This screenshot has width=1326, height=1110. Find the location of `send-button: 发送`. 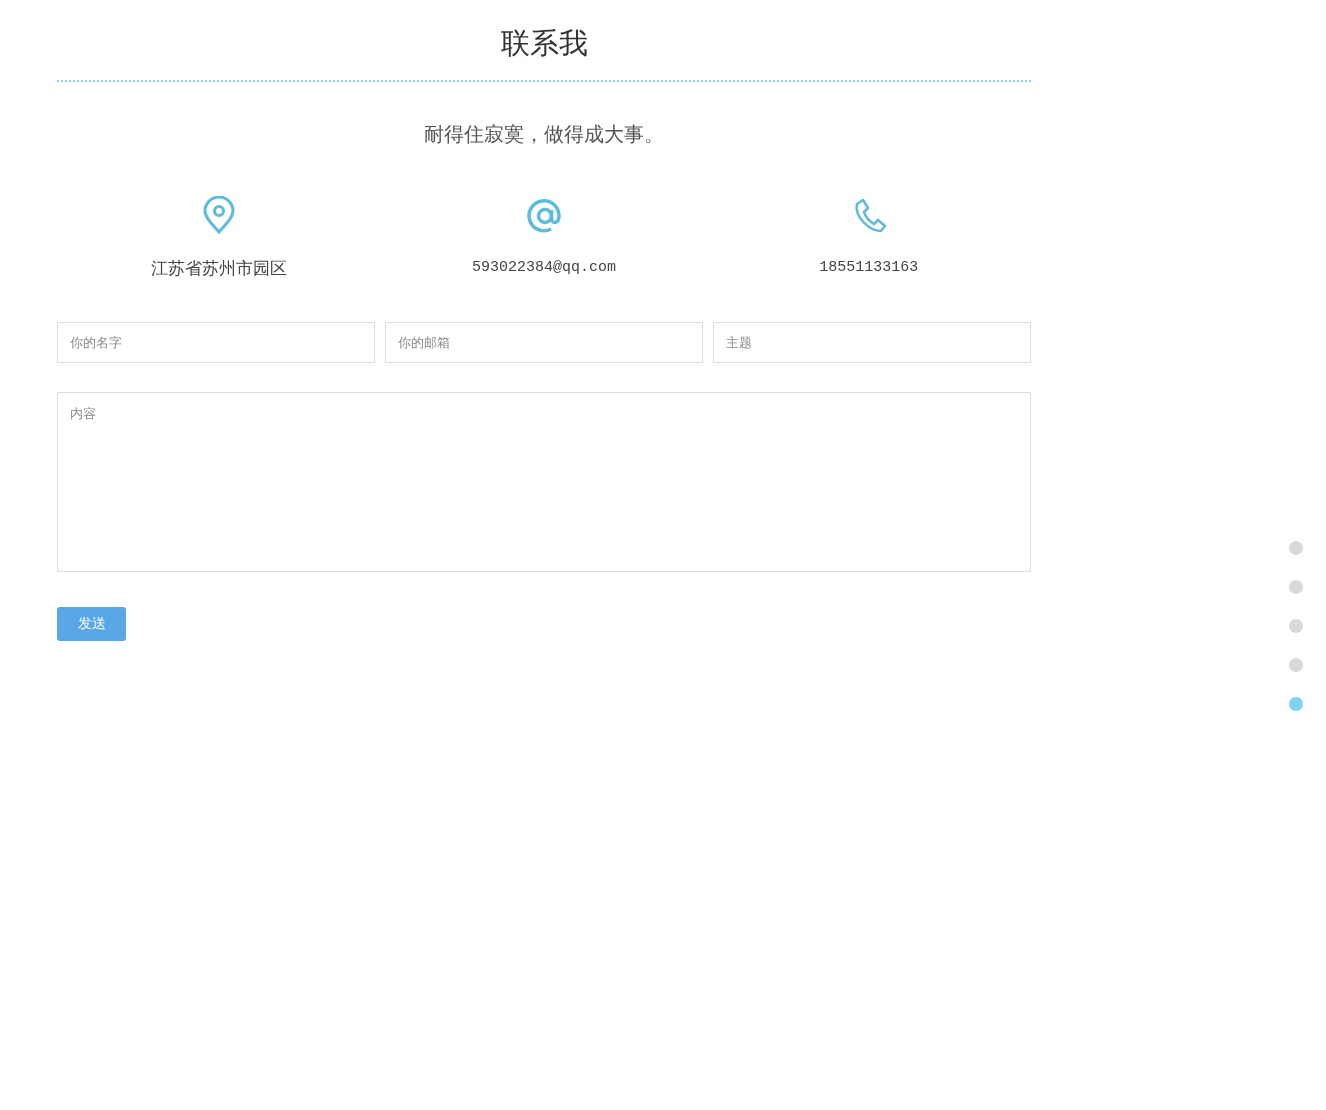

send-button: 发送 is located at coordinates (91, 624).